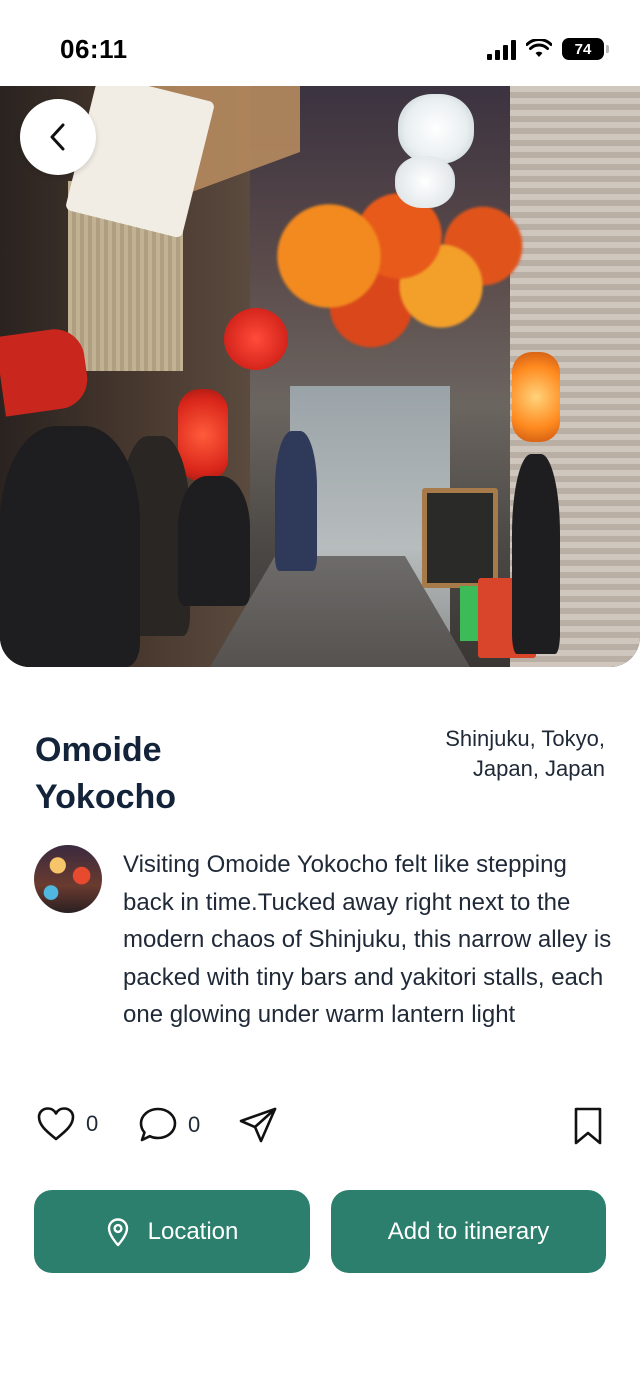 The width and height of the screenshot is (640, 1386). I want to click on back-button, so click(58, 137).